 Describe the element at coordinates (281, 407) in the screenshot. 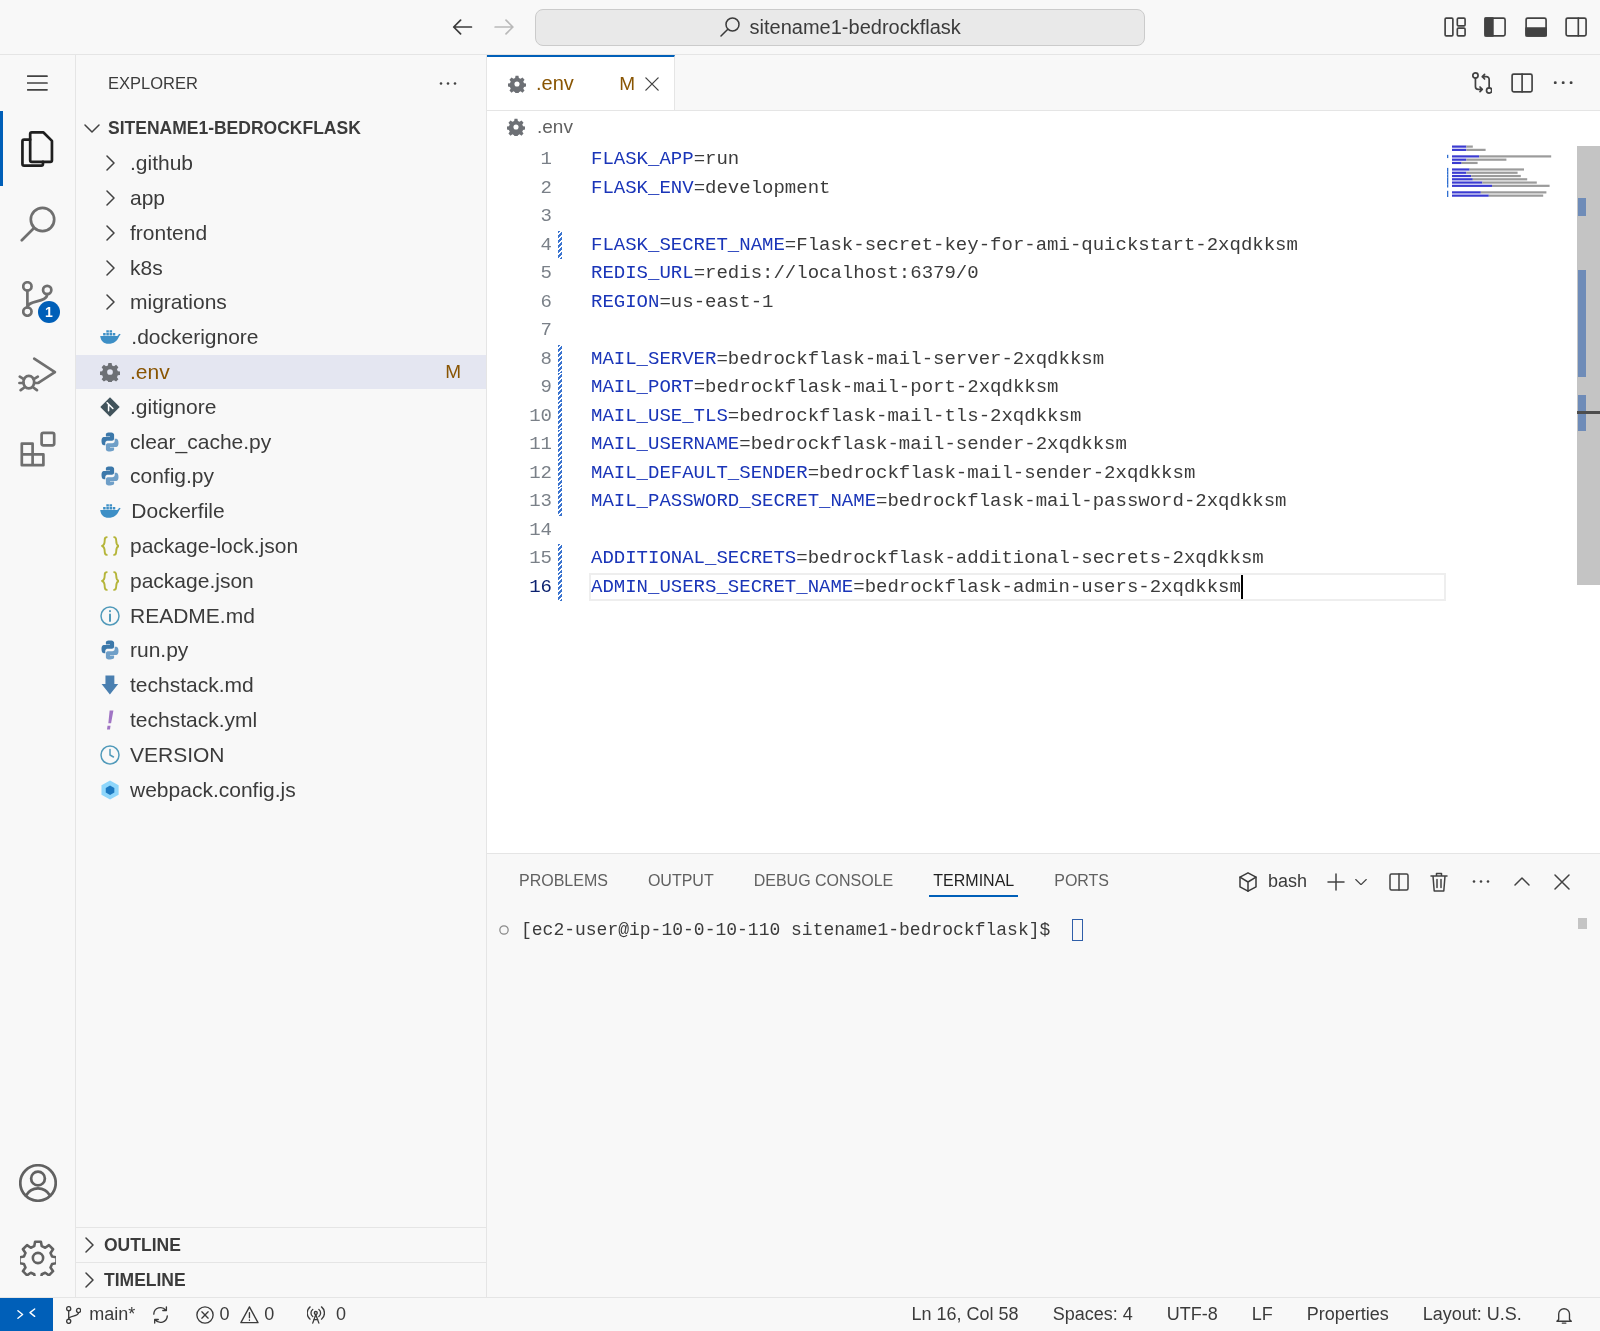

I see `file-item: .gitignore` at that location.